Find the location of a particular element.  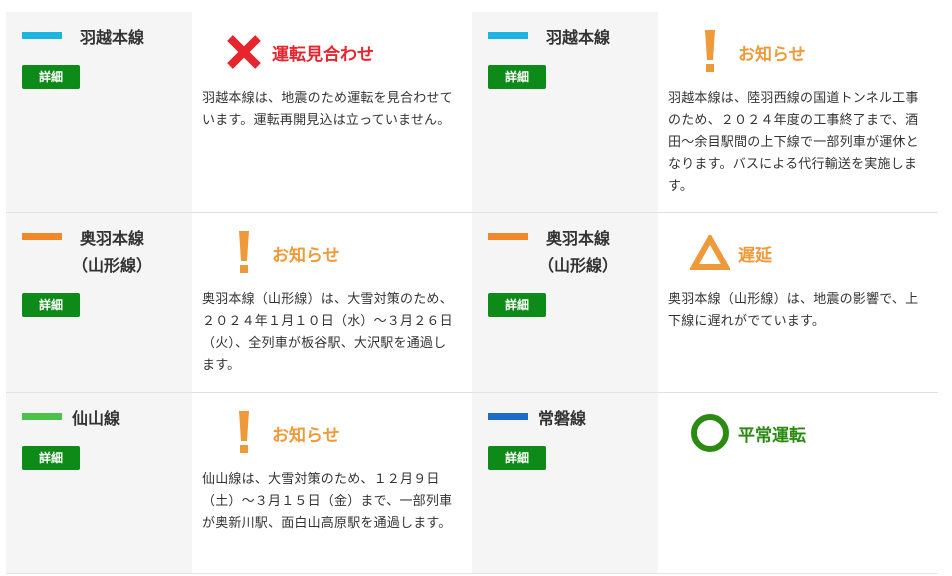

status-cell: 遅延 奥羽本線（山形線）は、地震の影響で、上下線に遅れがでています。 is located at coordinates (798, 302).